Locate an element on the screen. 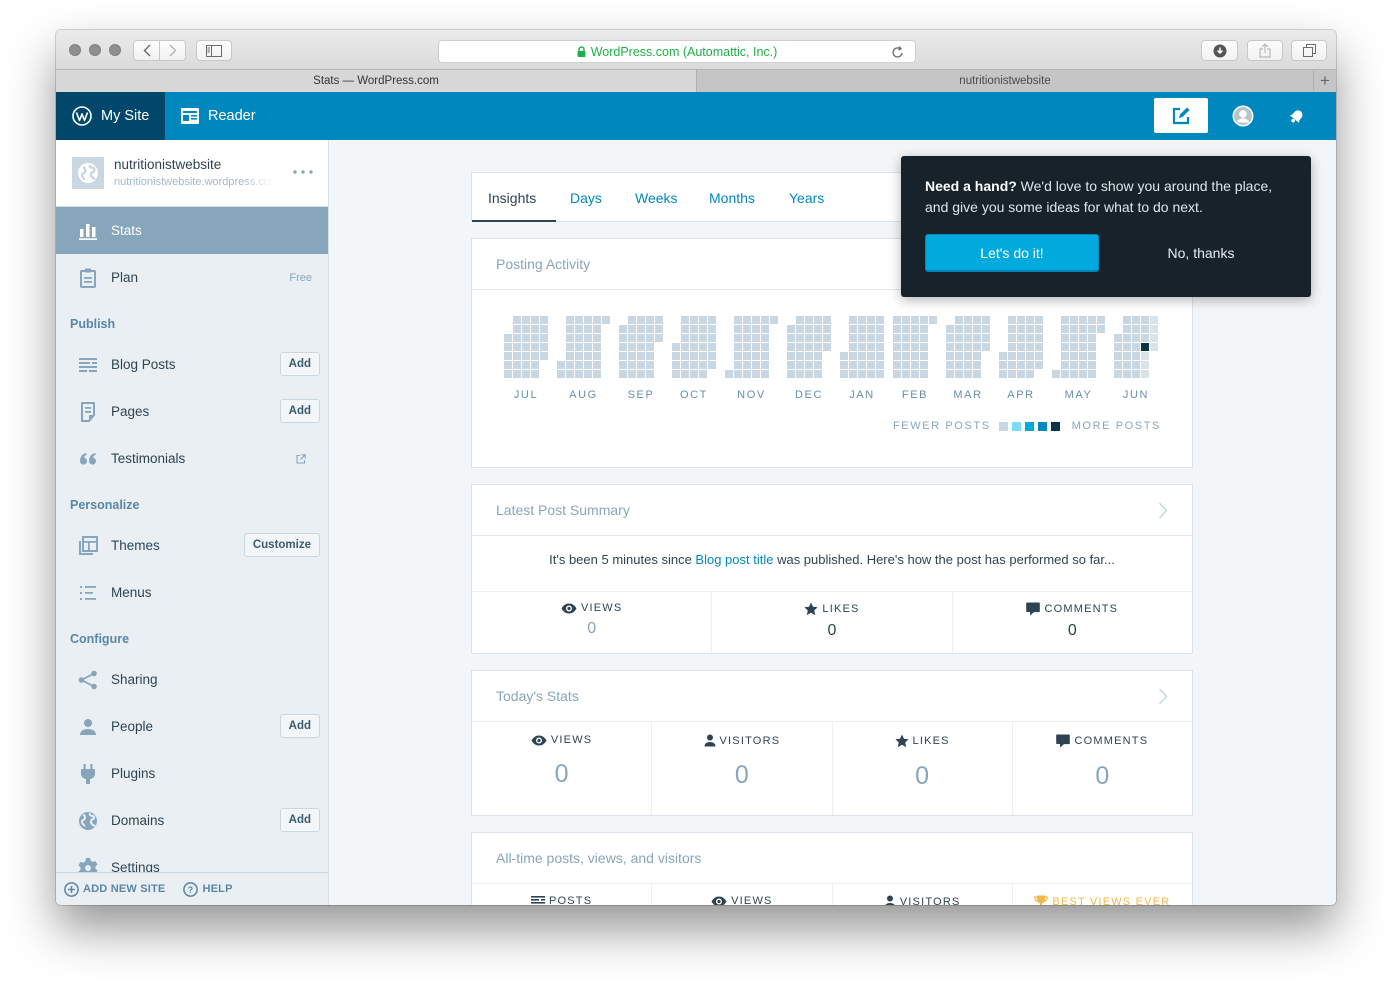 The height and width of the screenshot is (985, 1392). start-tour-button: Let's do it! is located at coordinates (1012, 253).